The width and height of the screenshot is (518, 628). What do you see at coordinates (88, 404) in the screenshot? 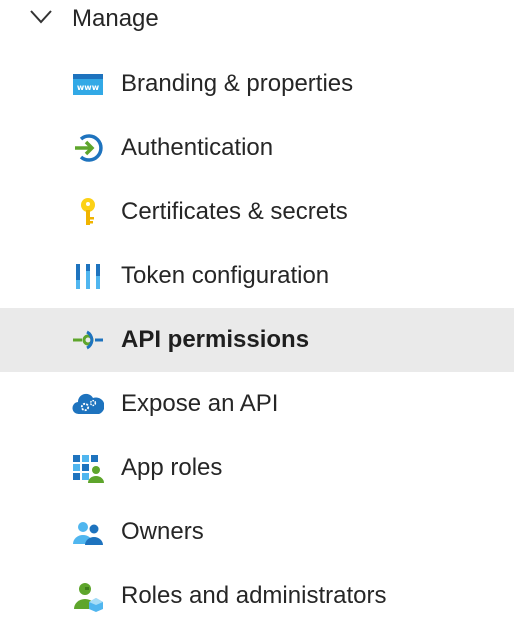
I see `cloud-gear-icon` at bounding box center [88, 404].